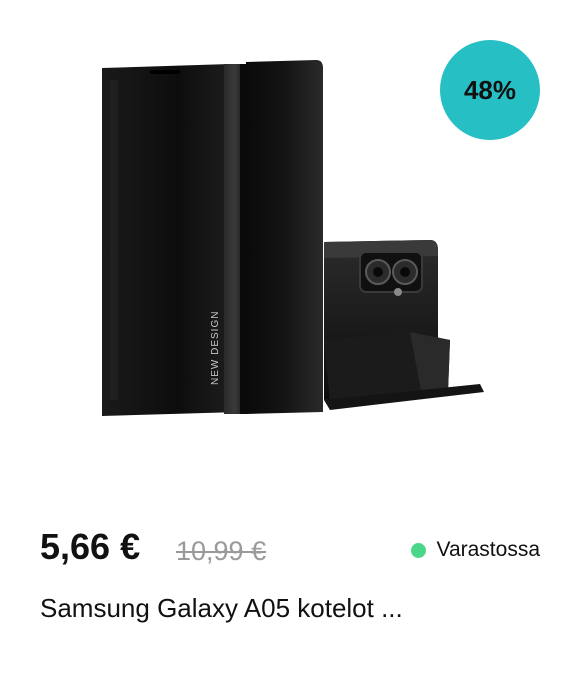 Image resolution: width=580 pixels, height=700 pixels. I want to click on in-stock-dot-icon, so click(418, 550).